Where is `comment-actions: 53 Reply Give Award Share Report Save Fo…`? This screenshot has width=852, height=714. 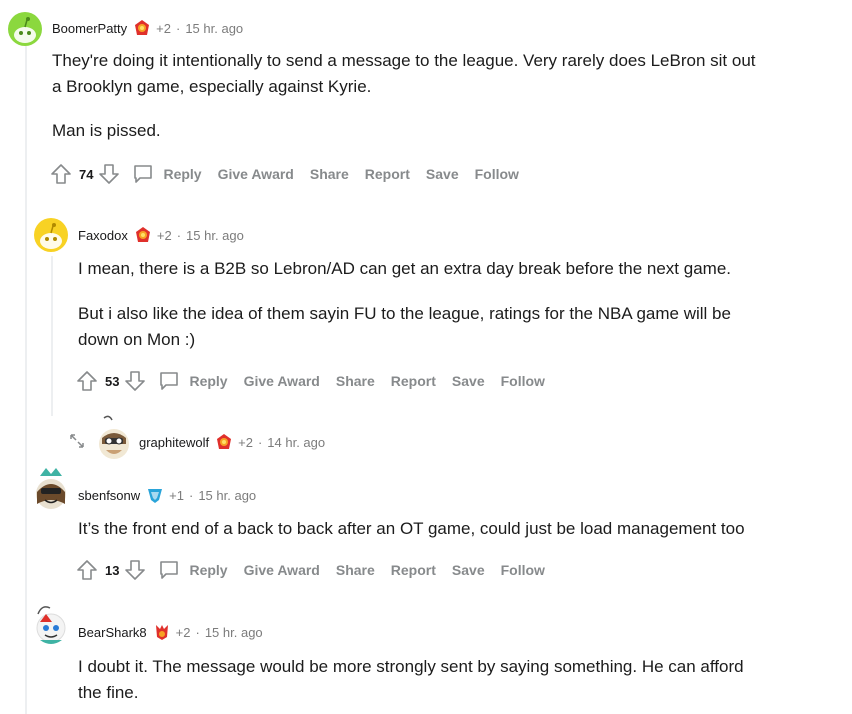 comment-actions: 53 Reply Give Award Share Report Save Fo… is located at coordinates (318, 381).